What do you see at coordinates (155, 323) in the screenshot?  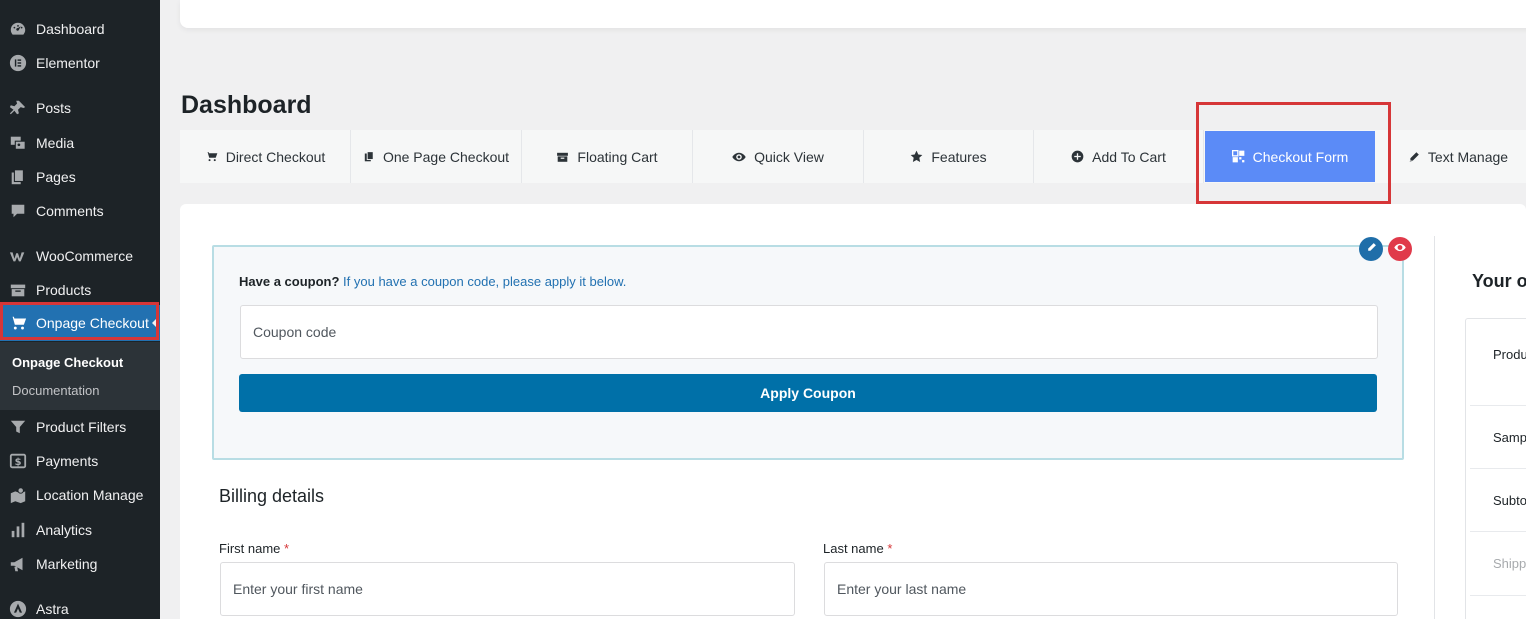 I see `current-menu-arrow` at bounding box center [155, 323].